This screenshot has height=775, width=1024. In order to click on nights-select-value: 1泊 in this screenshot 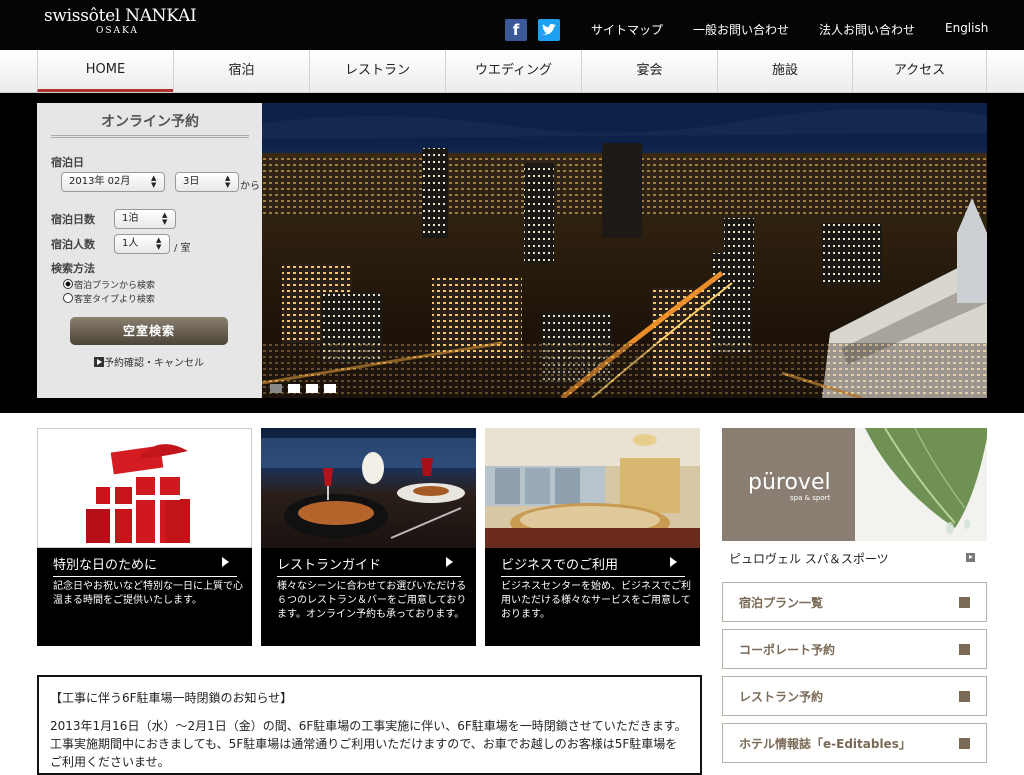, I will do `click(130, 218)`.